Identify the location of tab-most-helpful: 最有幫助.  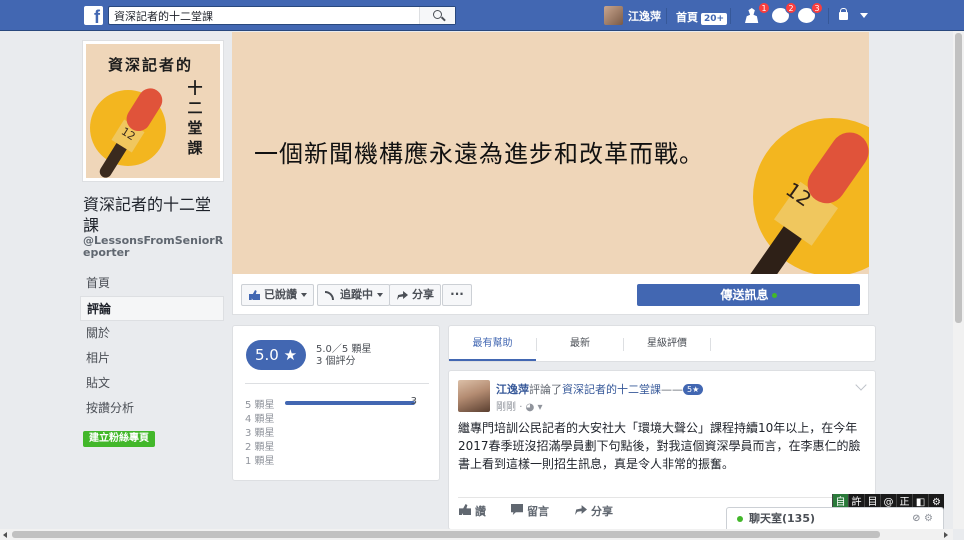
(492, 343).